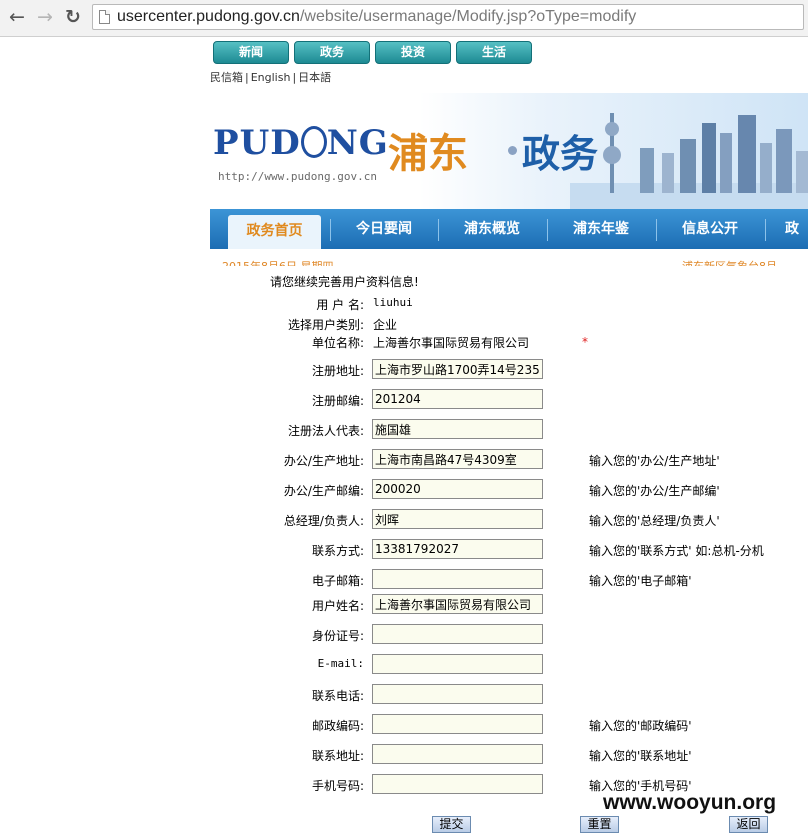 The height and width of the screenshot is (833, 808). Describe the element at coordinates (323, 461) in the screenshot. I see `office-address-label: 办公/生产地址:` at that location.